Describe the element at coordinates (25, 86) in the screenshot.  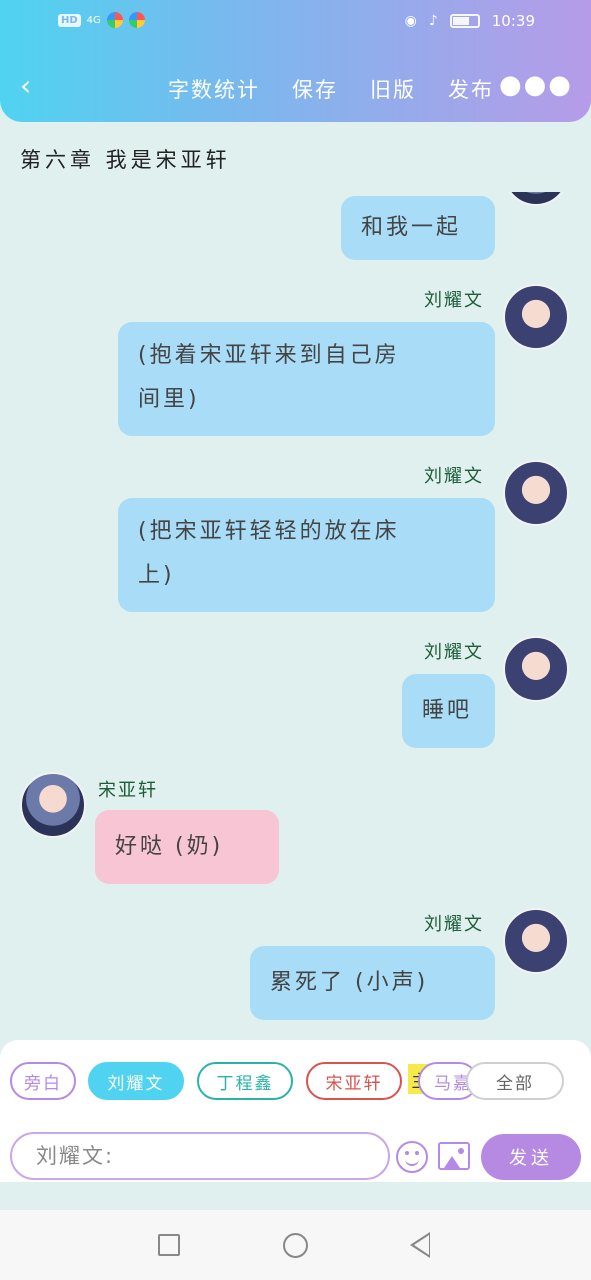
I see `chevron-left-icon: ‹` at that location.